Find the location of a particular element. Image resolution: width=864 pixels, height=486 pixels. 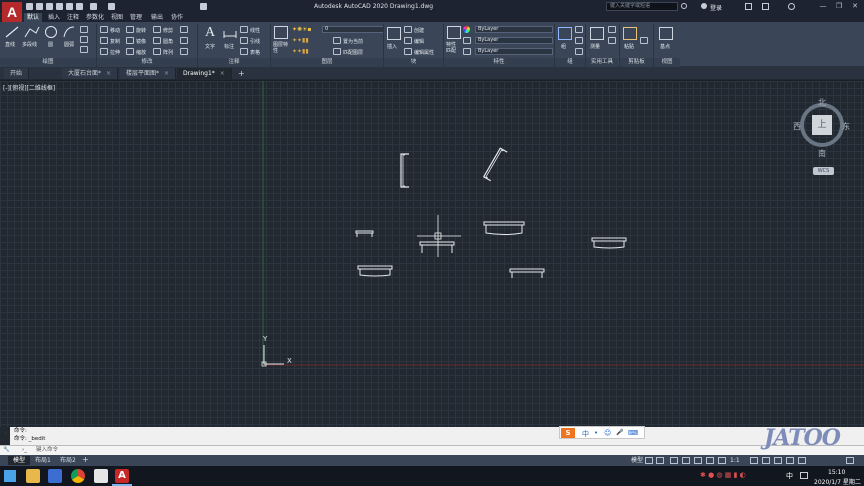

create-block-button: 创建 is located at coordinates (419, 30).